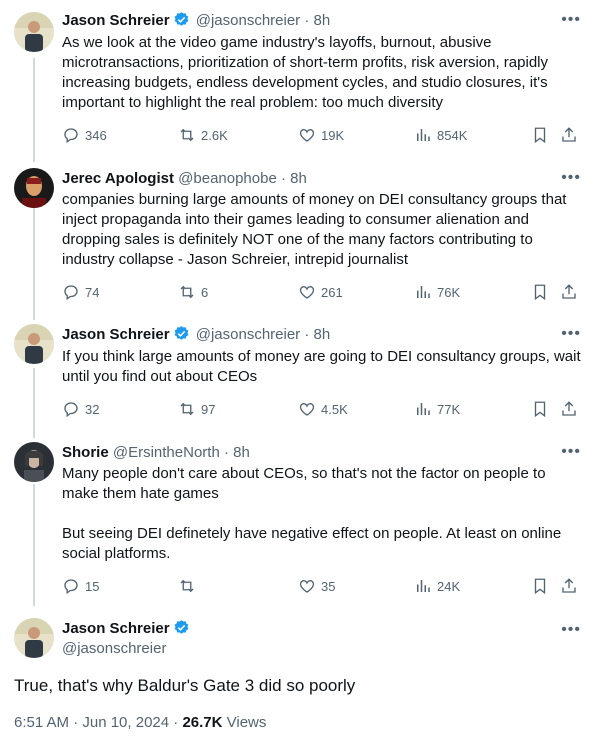 The height and width of the screenshot is (745, 603). I want to click on like-button: 19K, so click(321, 135).